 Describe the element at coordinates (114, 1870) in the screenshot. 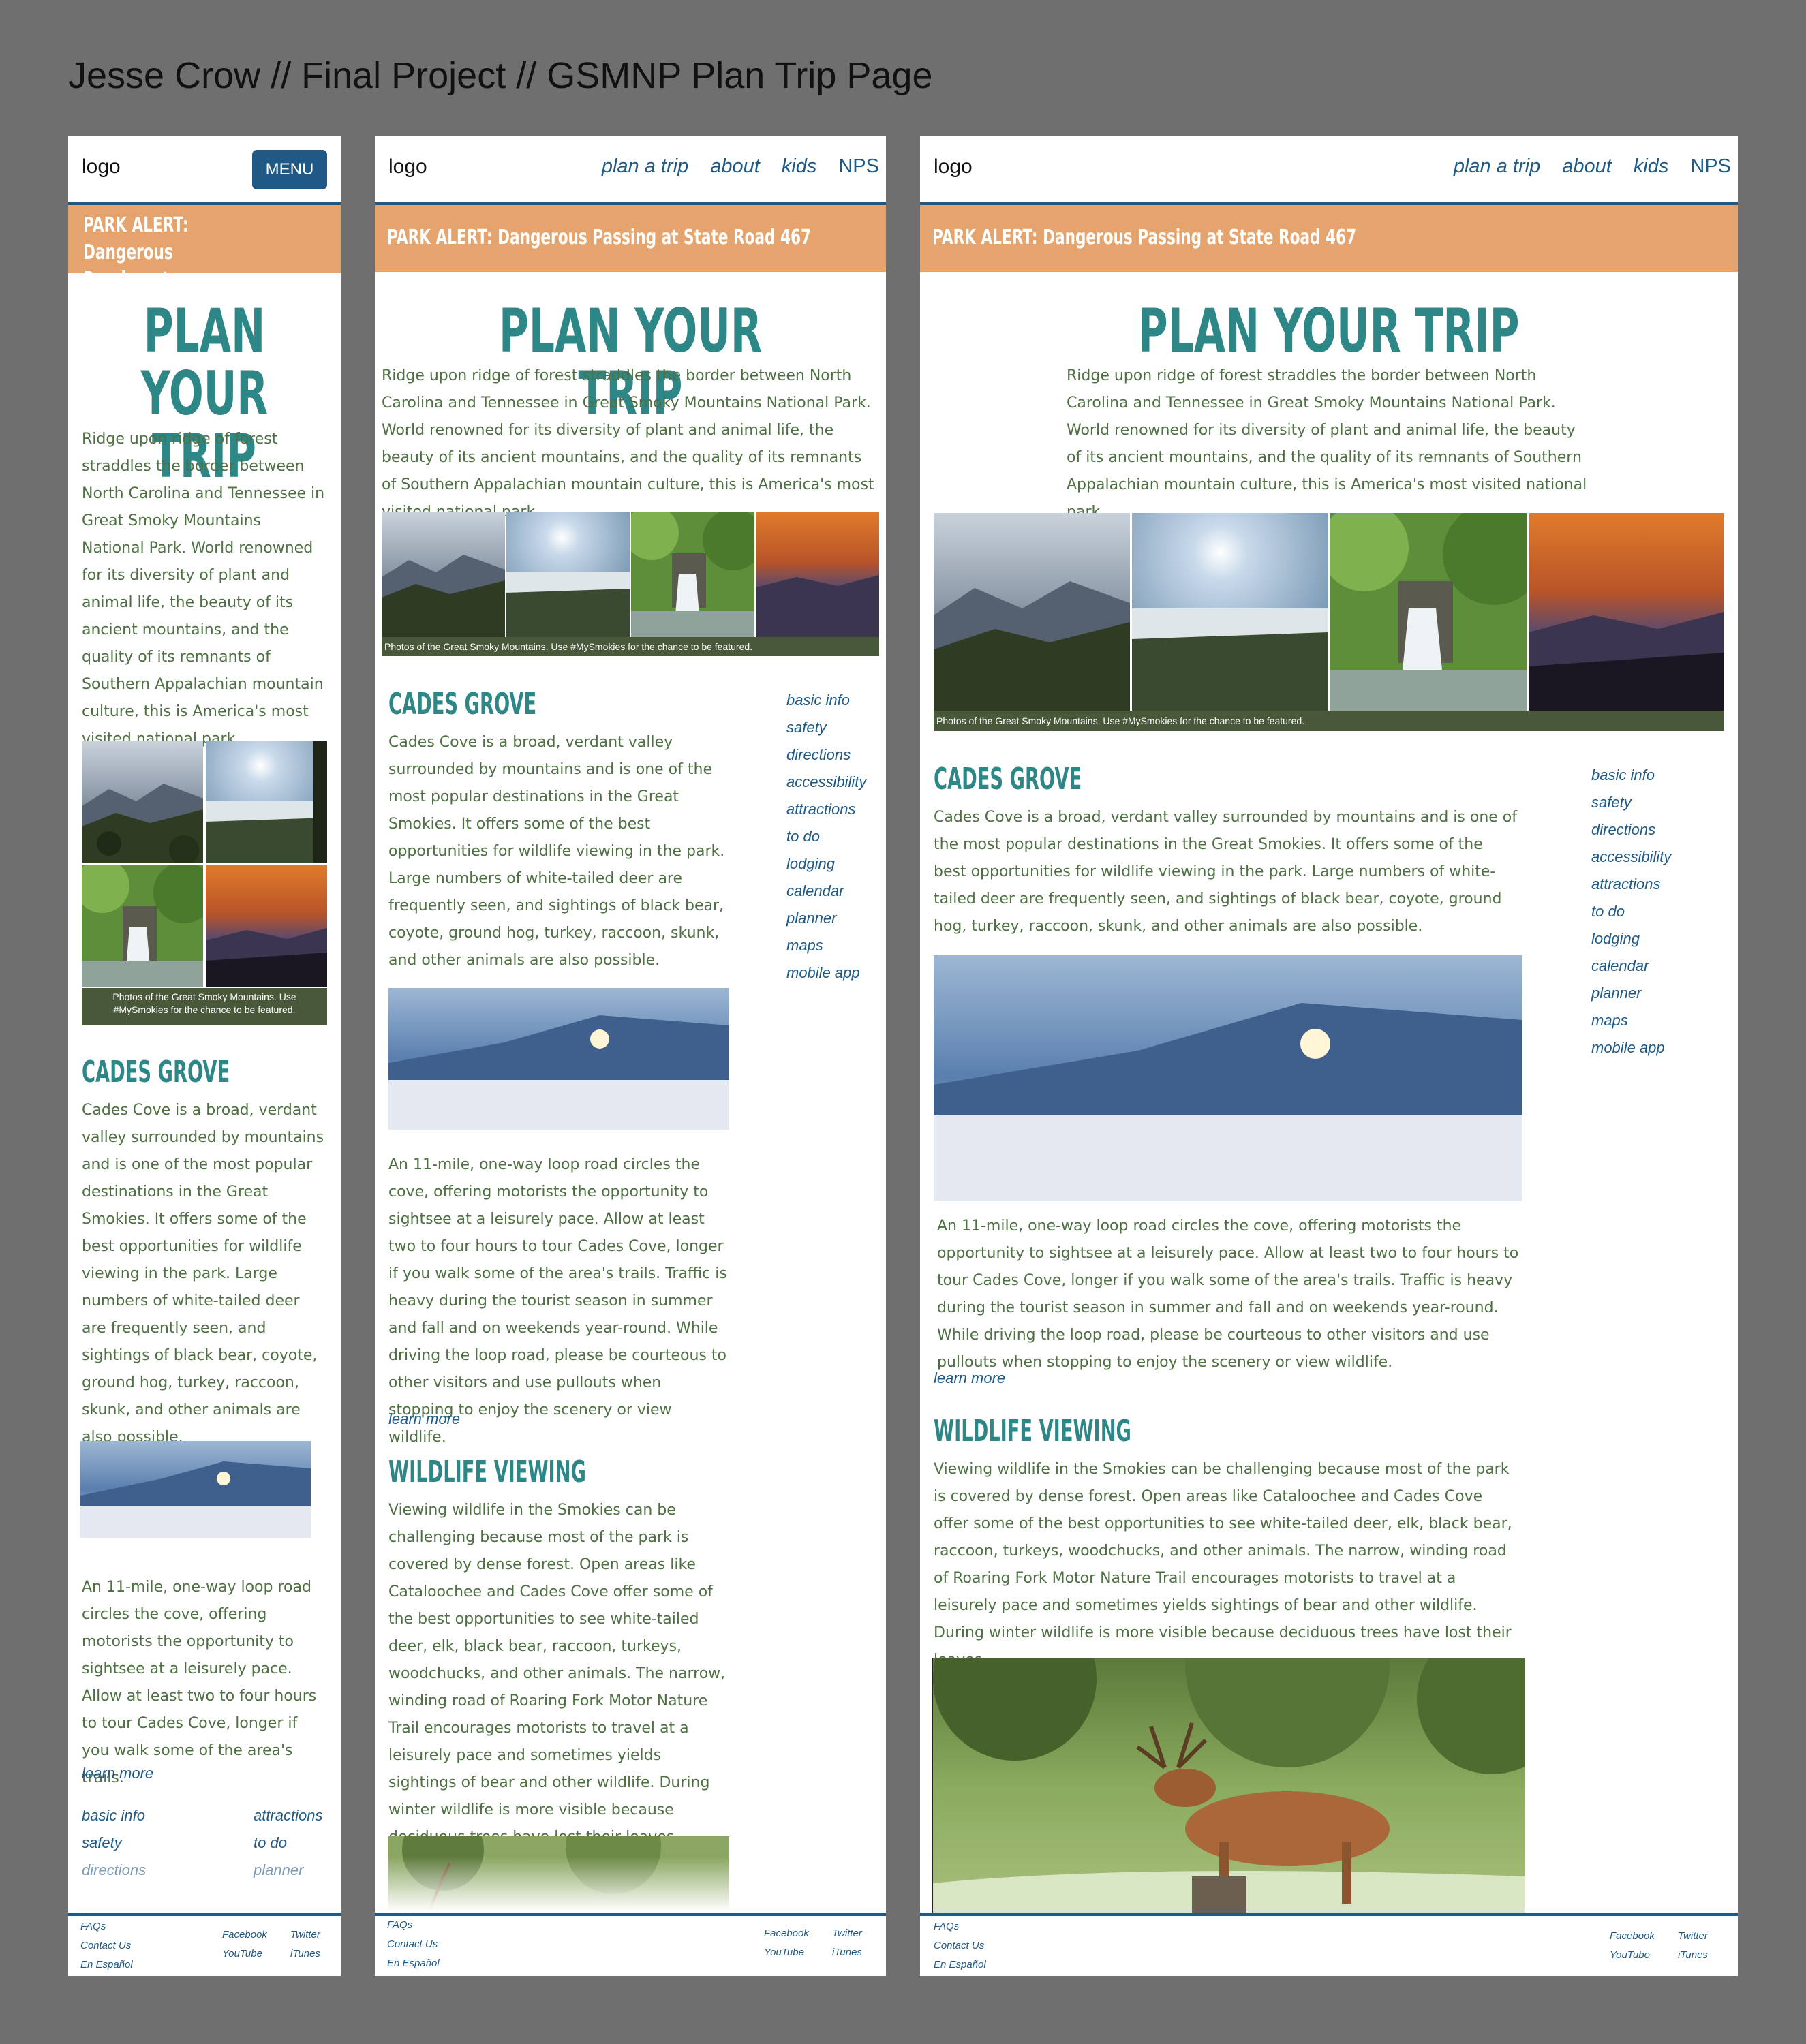

I see `link-directions: directions` at that location.